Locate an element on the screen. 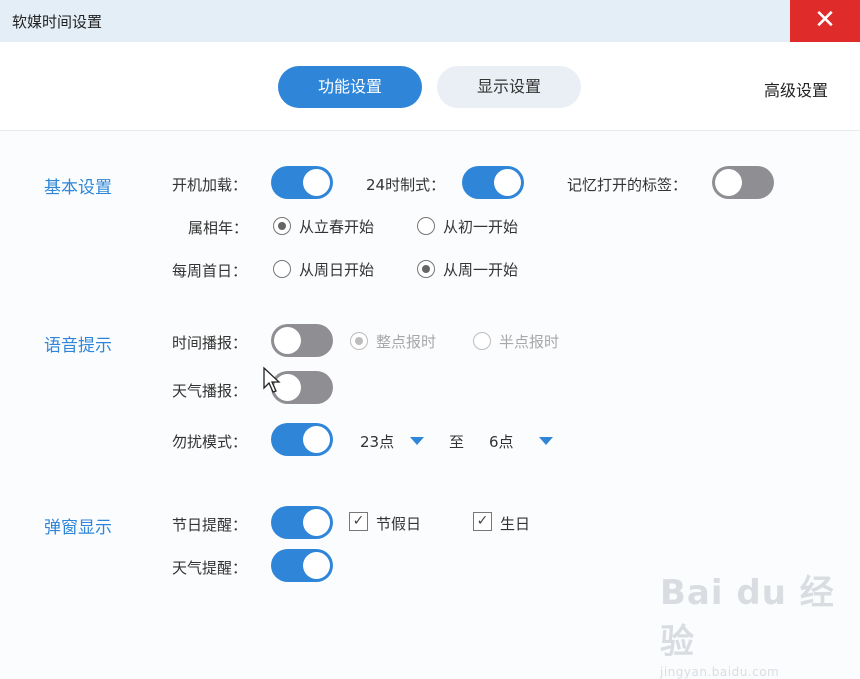 This screenshot has height=679, width=860. birthday-checkbox: ✓ is located at coordinates (482, 521).